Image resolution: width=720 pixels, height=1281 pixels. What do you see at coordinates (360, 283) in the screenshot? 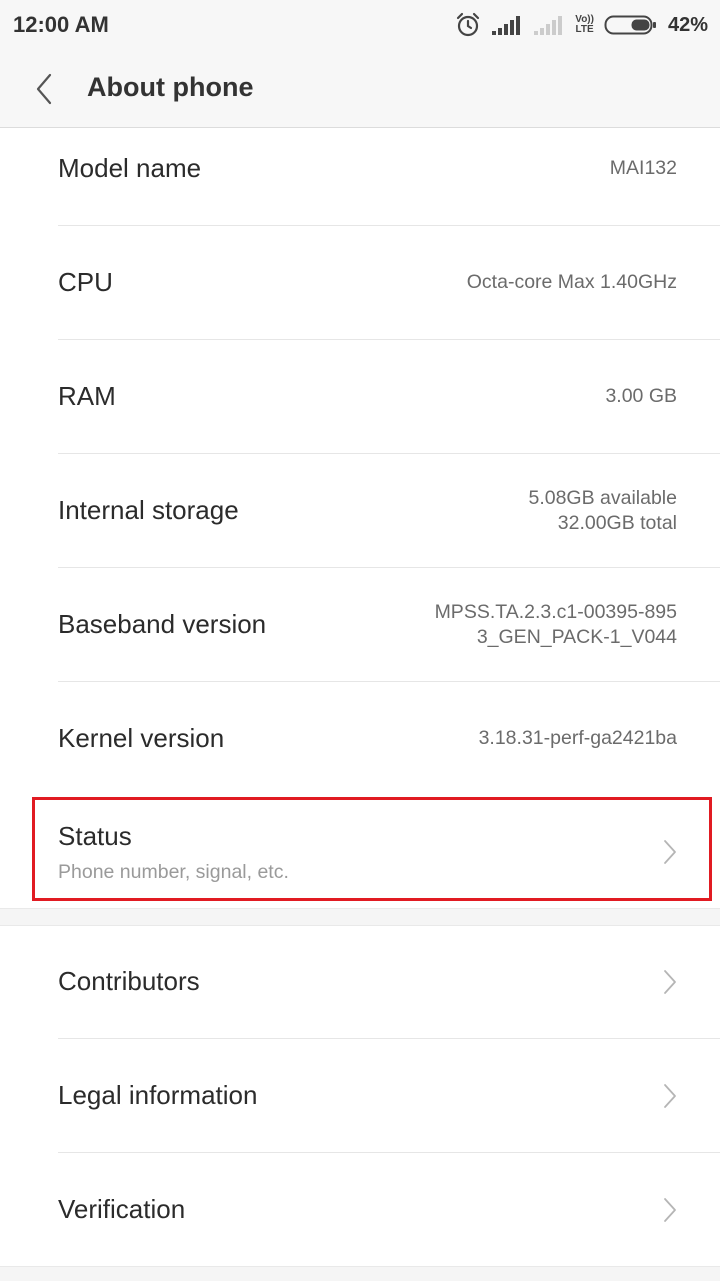
I see `info-row-cpu: CPU Octa-core Max 1.40GHz` at bounding box center [360, 283].